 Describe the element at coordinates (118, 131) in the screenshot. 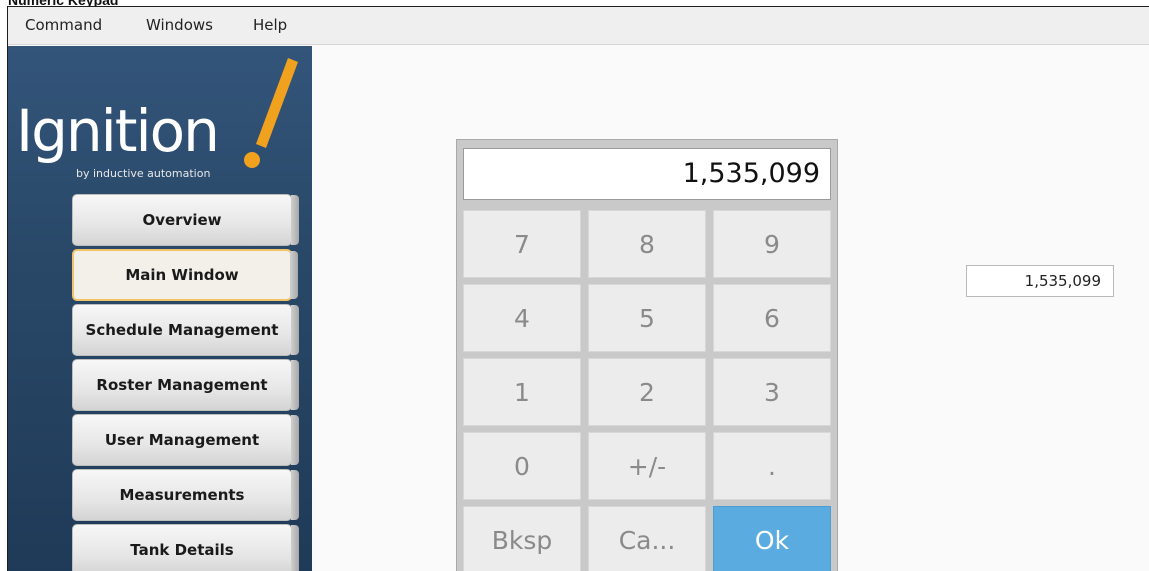

I see `ignition-logo-text: Ignition` at that location.